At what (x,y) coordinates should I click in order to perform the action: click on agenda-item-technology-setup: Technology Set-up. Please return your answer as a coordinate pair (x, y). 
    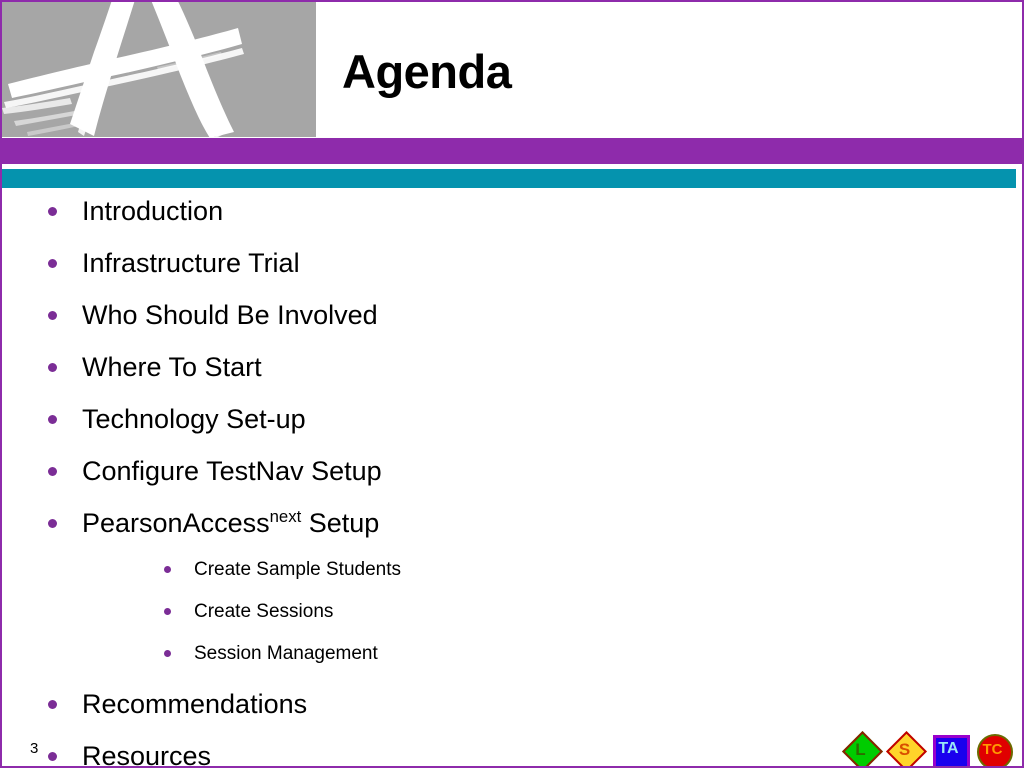
    Looking at the image, I should click on (512, 419).